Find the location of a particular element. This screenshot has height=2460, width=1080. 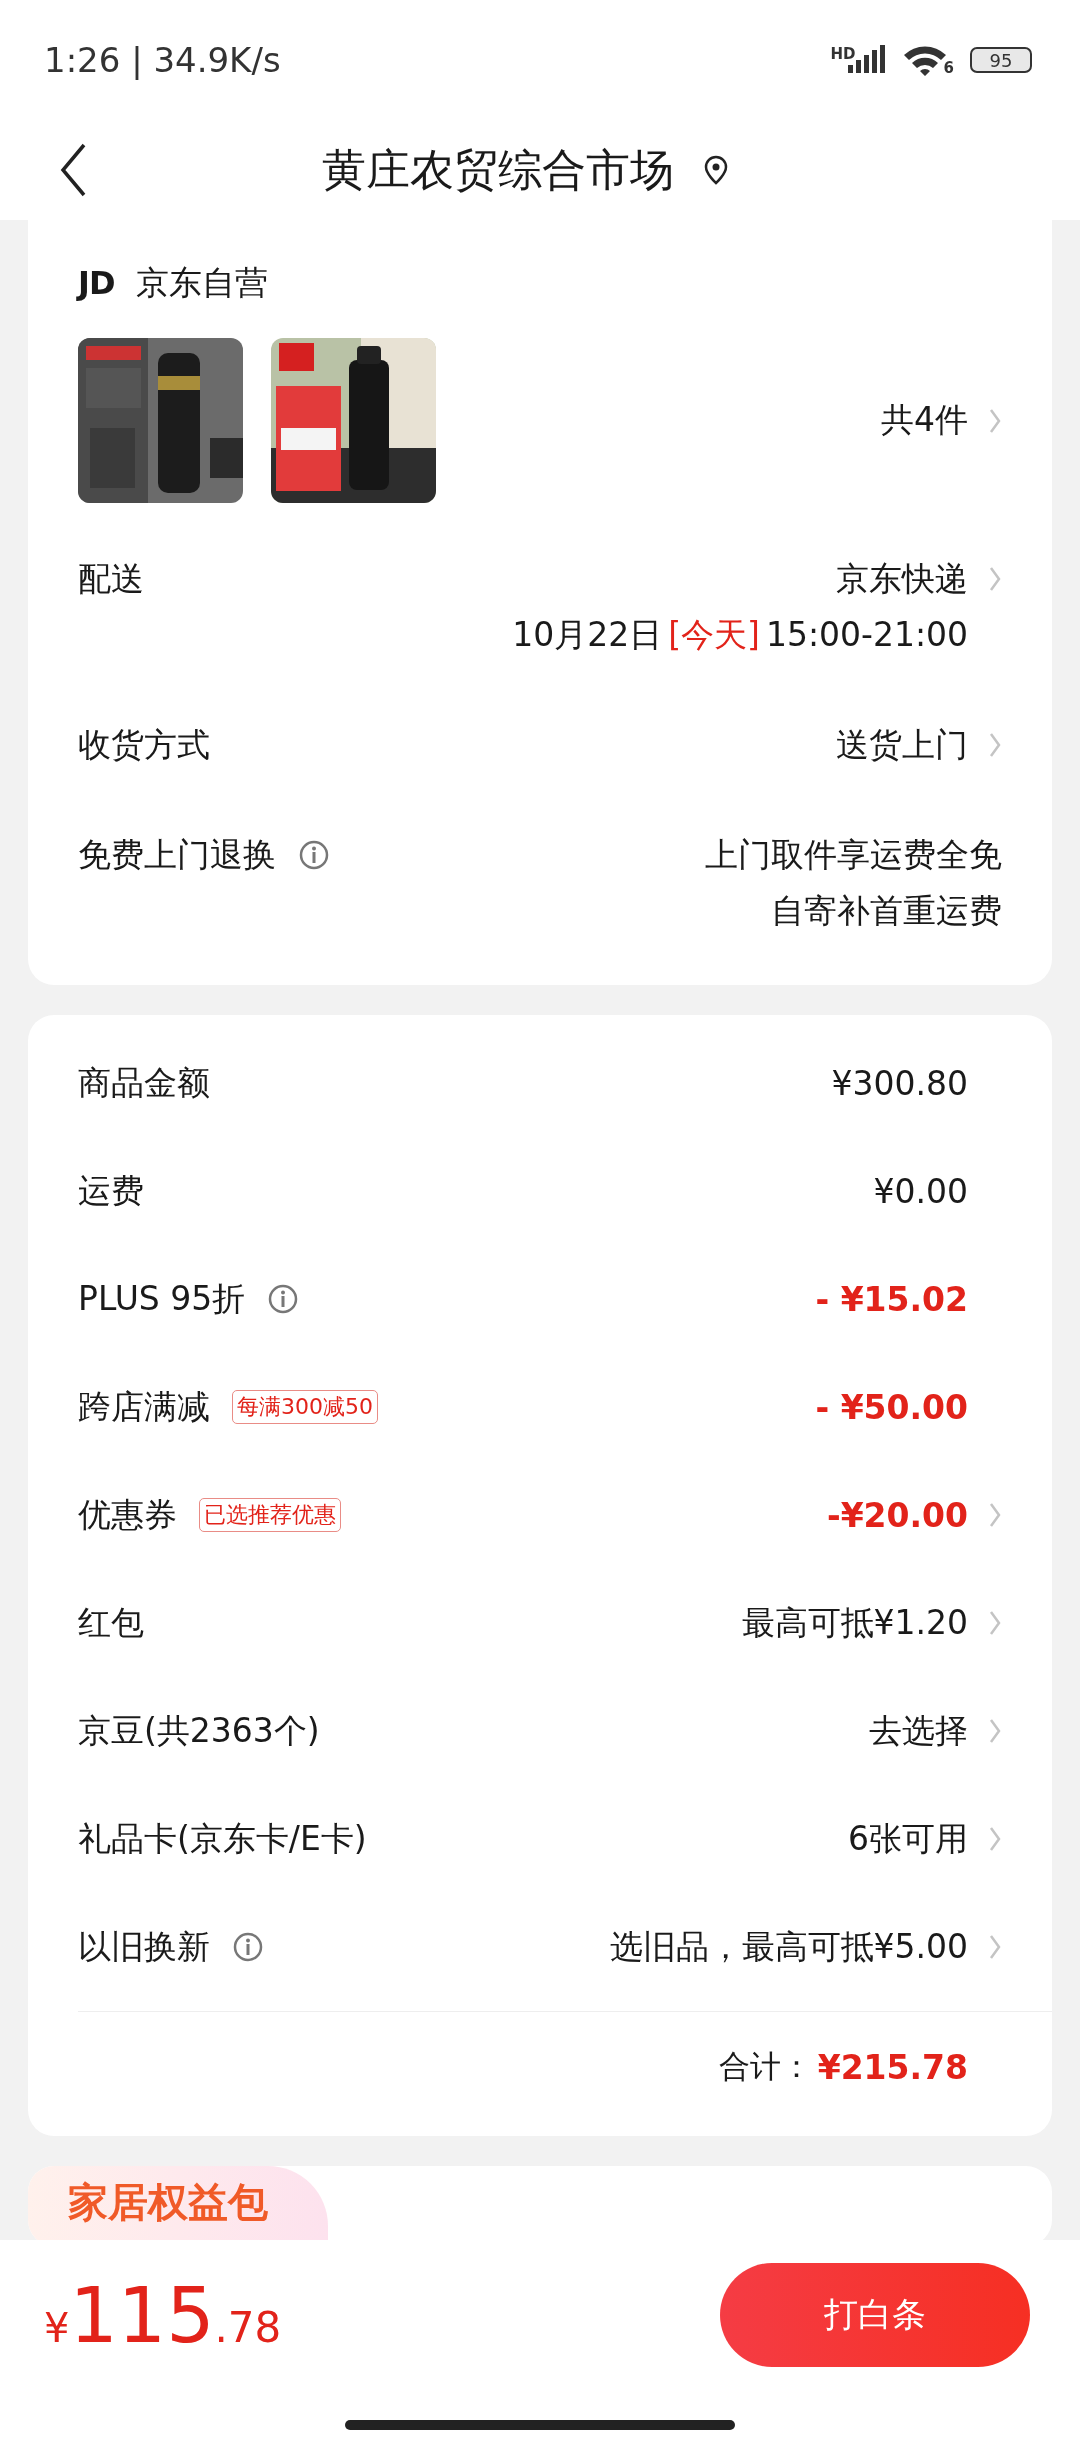

row-value: 选旧品，最高可抵¥5.00 is located at coordinates (788, 1947).